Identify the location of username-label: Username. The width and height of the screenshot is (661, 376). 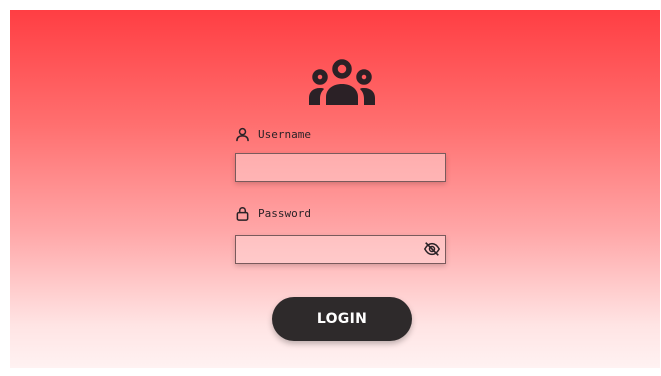
(273, 134).